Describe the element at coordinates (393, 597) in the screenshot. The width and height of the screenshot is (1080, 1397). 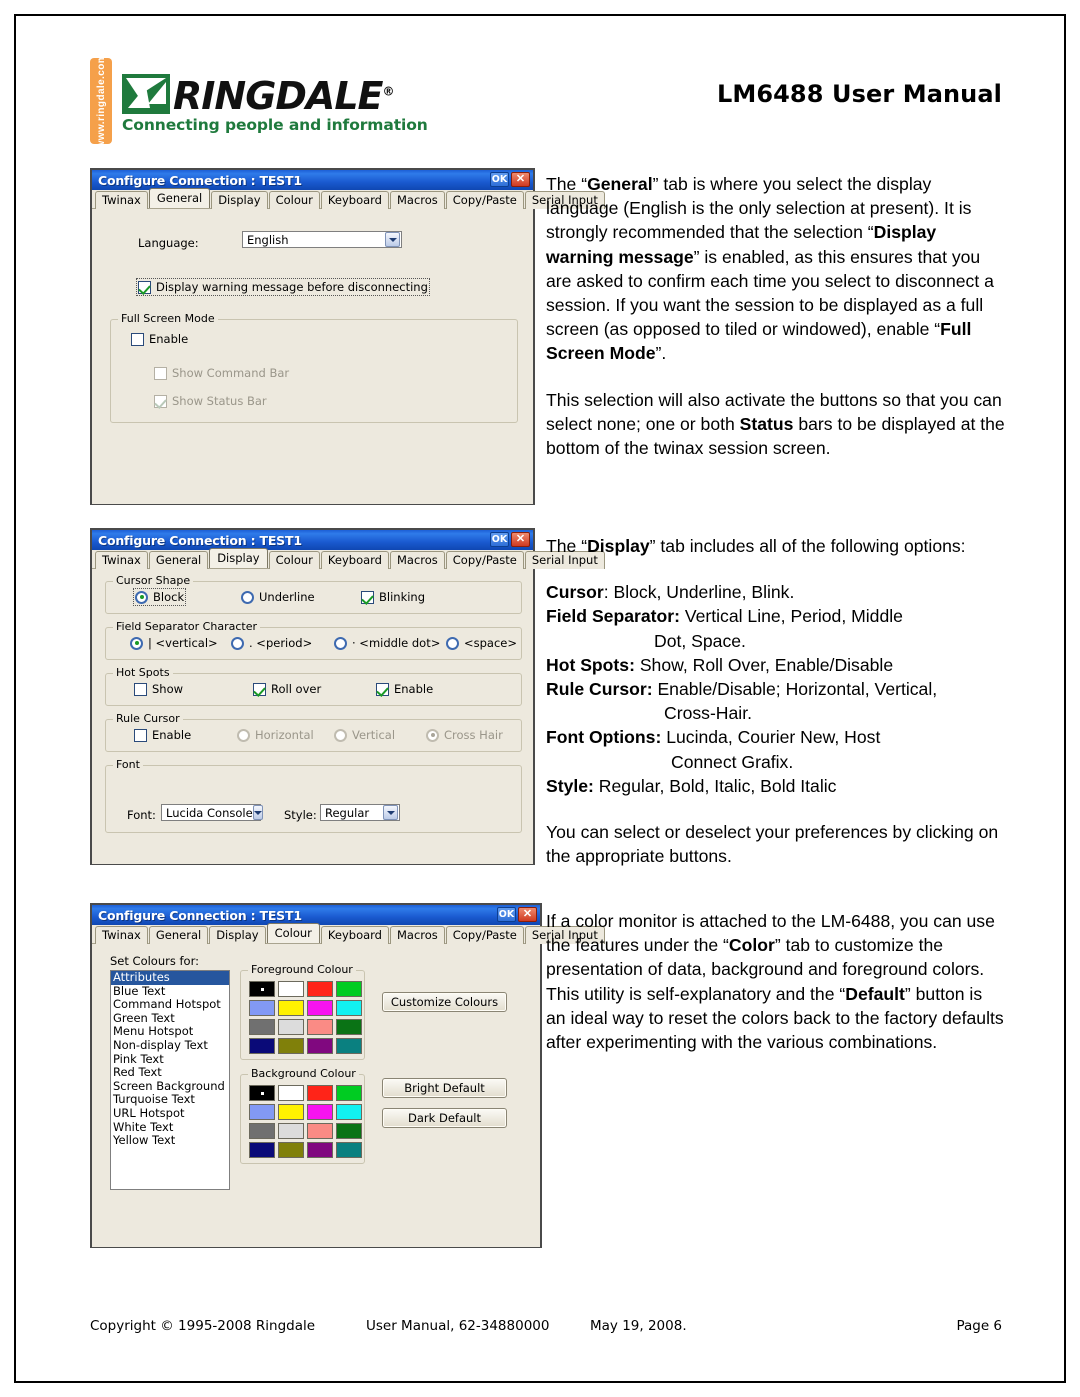
I see `cursor-blinking-row: Blinking` at that location.